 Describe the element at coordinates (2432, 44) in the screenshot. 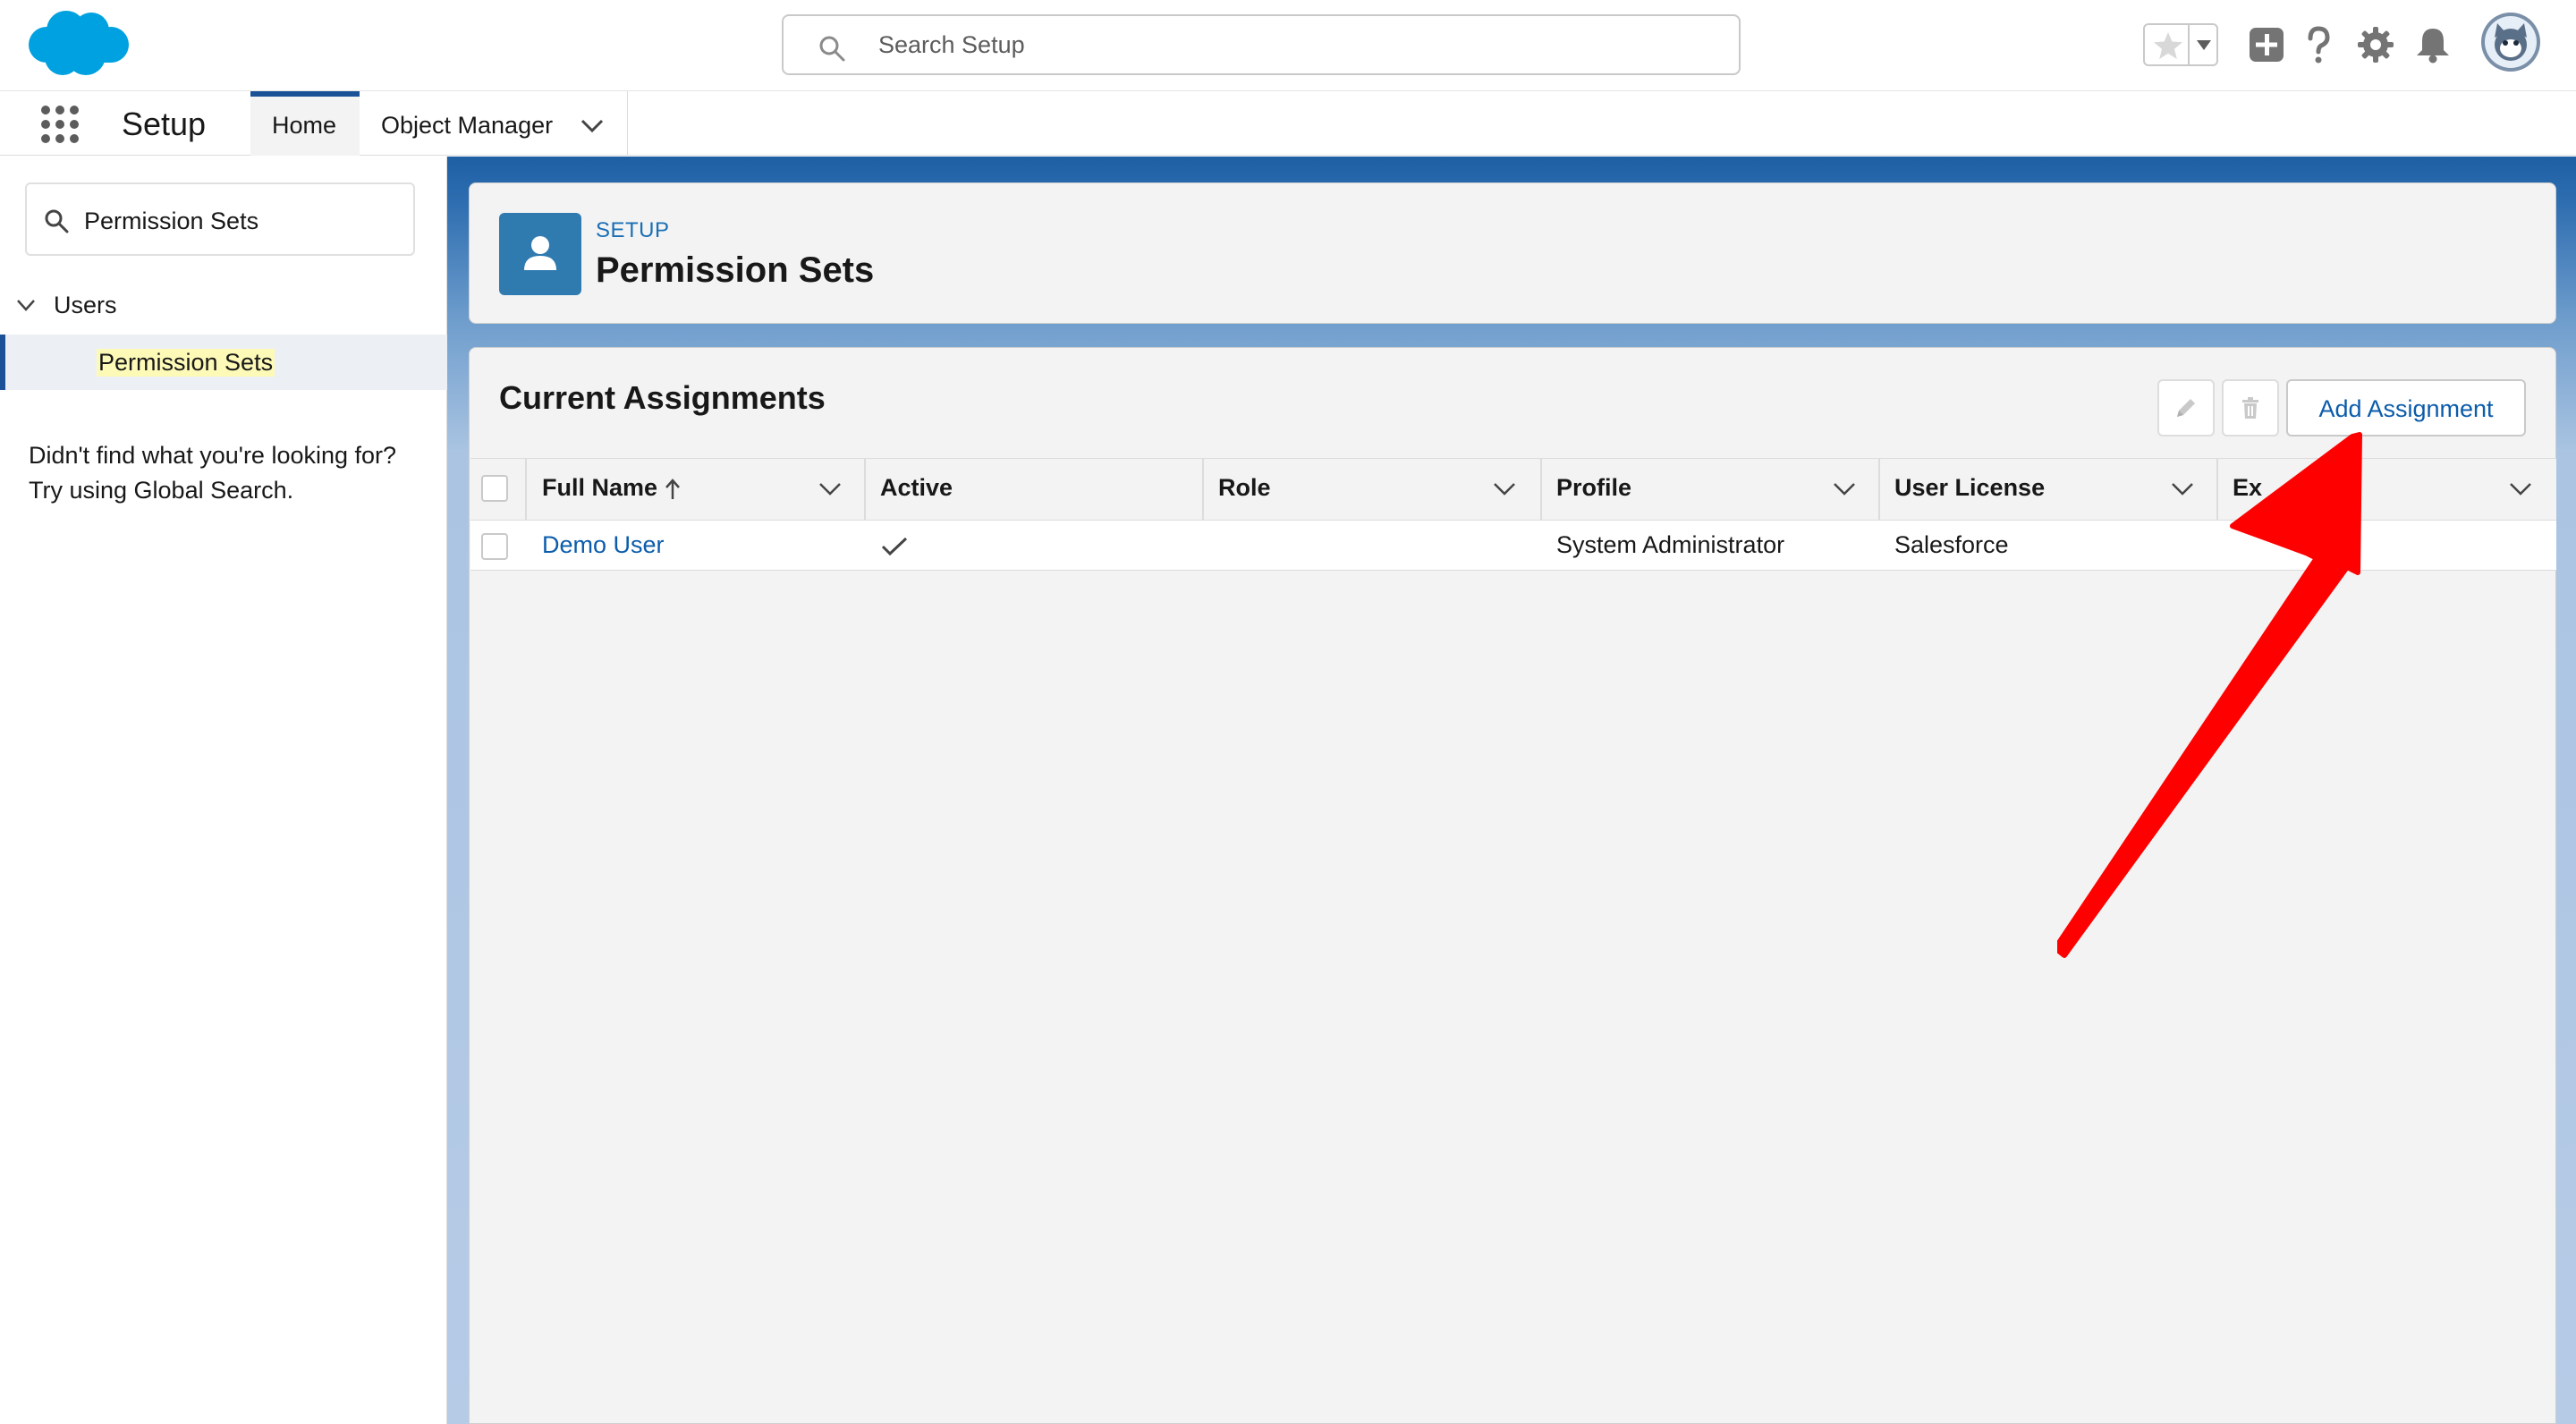

I see `notifications-bell-icon` at that location.